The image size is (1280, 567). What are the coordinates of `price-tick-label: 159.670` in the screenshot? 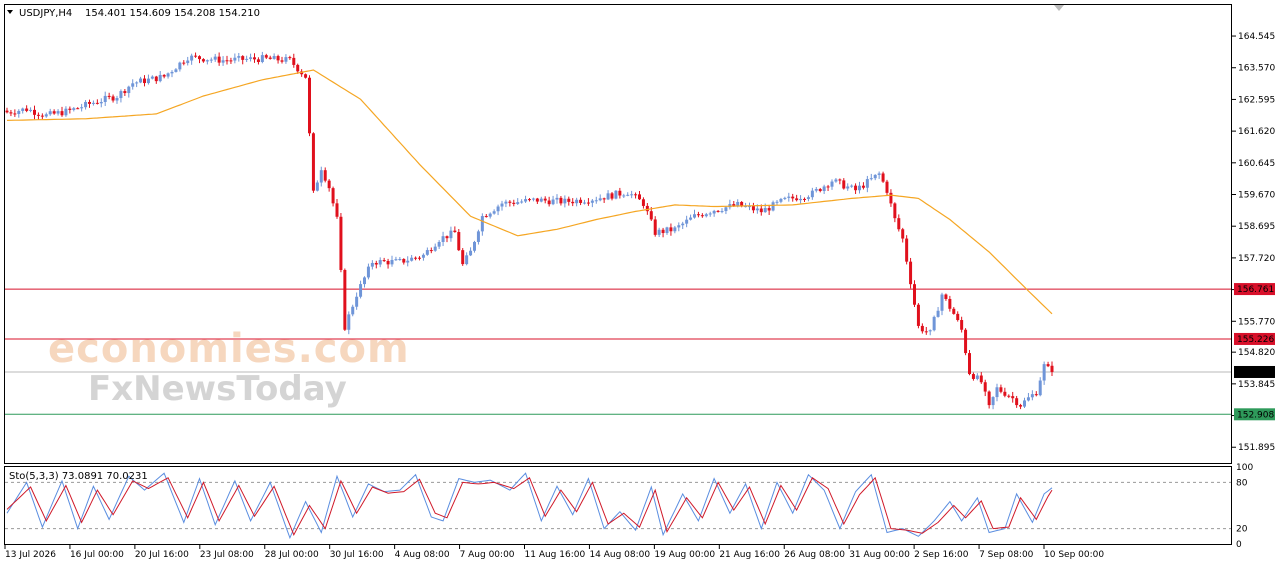 It's located at (1256, 196).